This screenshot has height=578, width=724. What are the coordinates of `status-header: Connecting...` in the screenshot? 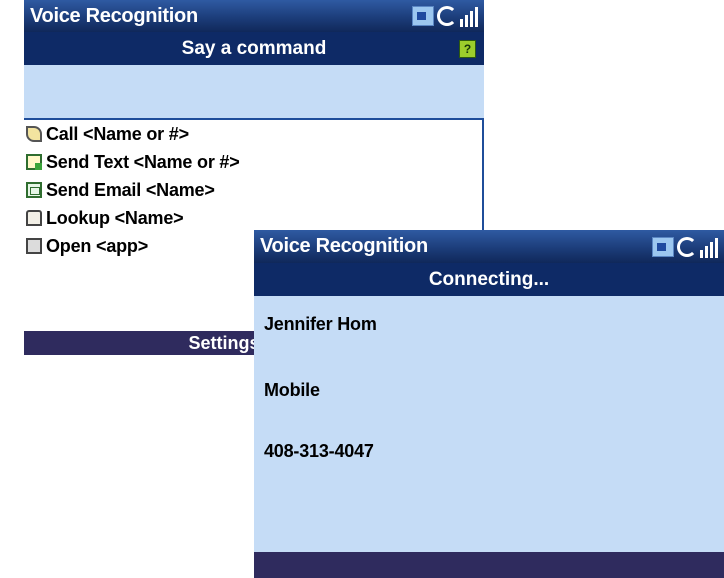 It's located at (489, 279).